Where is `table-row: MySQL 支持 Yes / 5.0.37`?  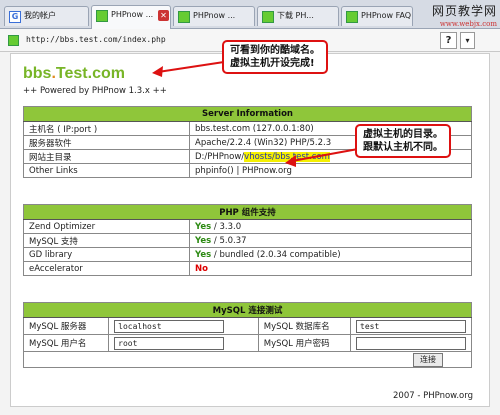
table-row: MySQL 支持 Yes / 5.0.37 is located at coordinates (247, 240).